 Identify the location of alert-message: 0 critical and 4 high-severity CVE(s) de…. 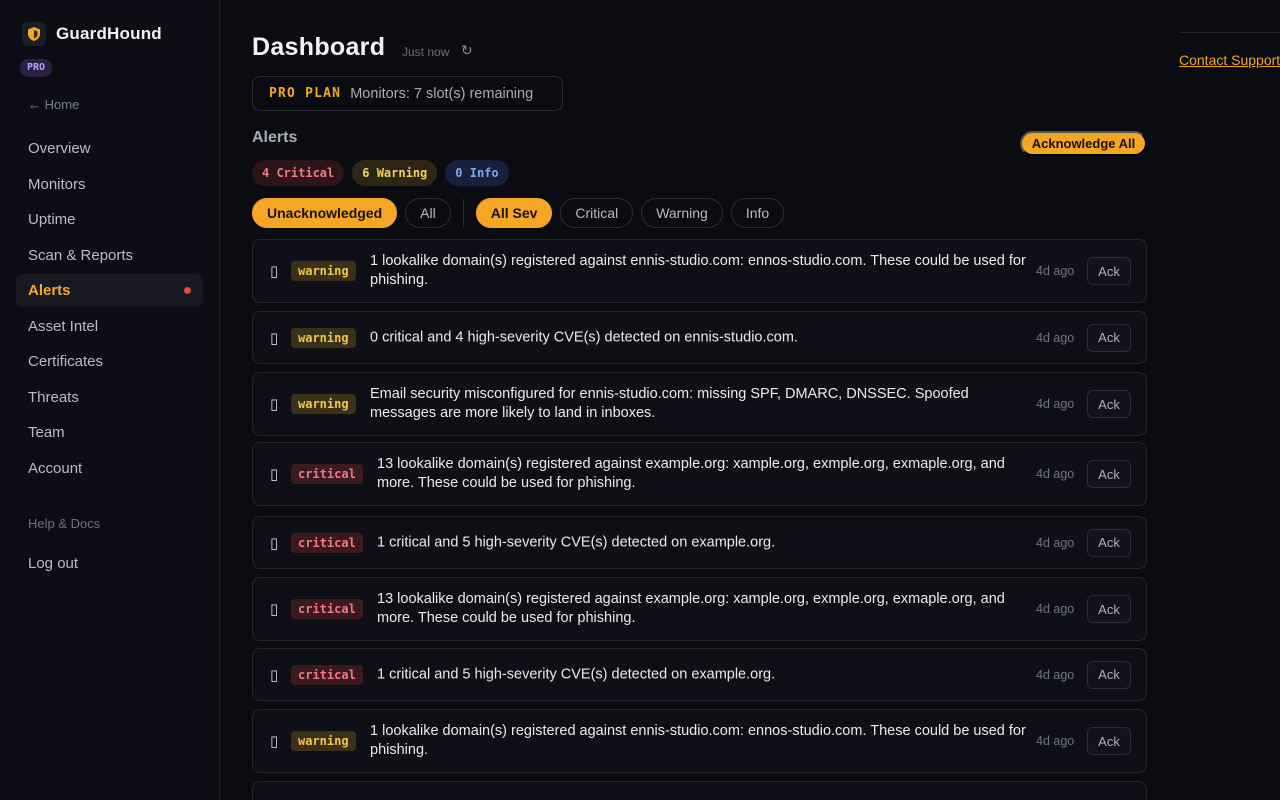
(584, 337).